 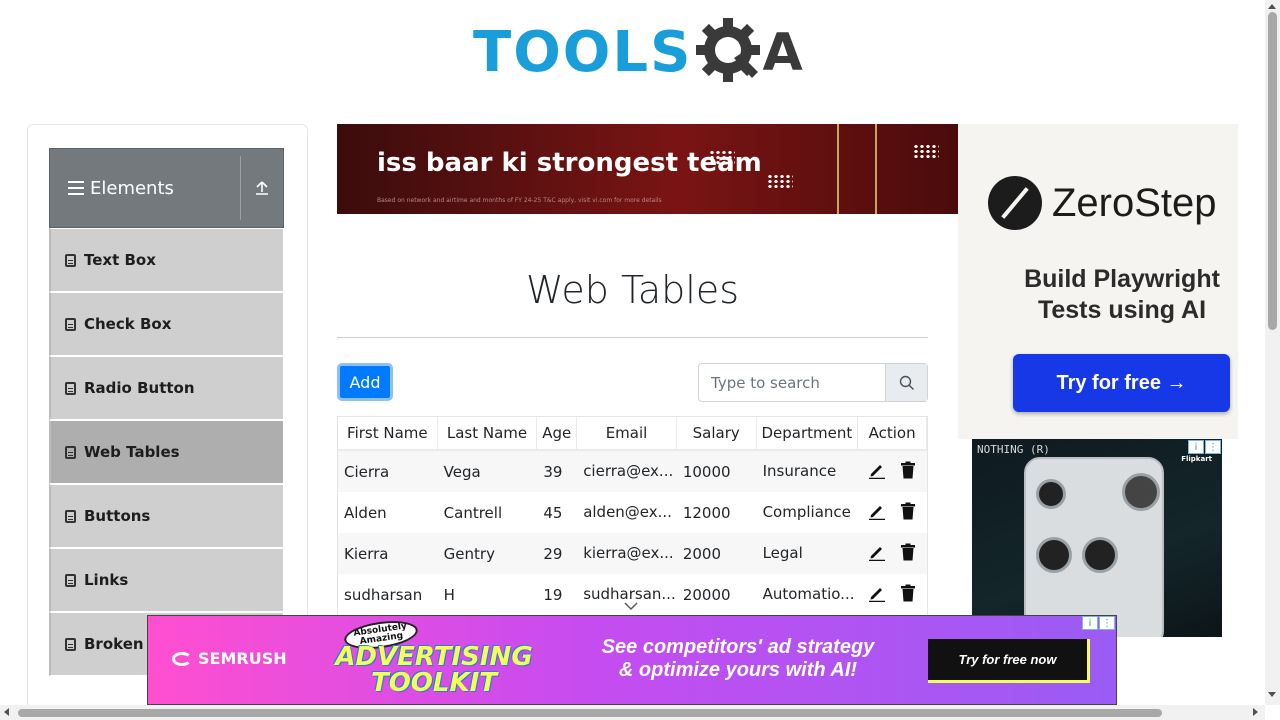 I want to click on search-input, so click(x=792, y=382).